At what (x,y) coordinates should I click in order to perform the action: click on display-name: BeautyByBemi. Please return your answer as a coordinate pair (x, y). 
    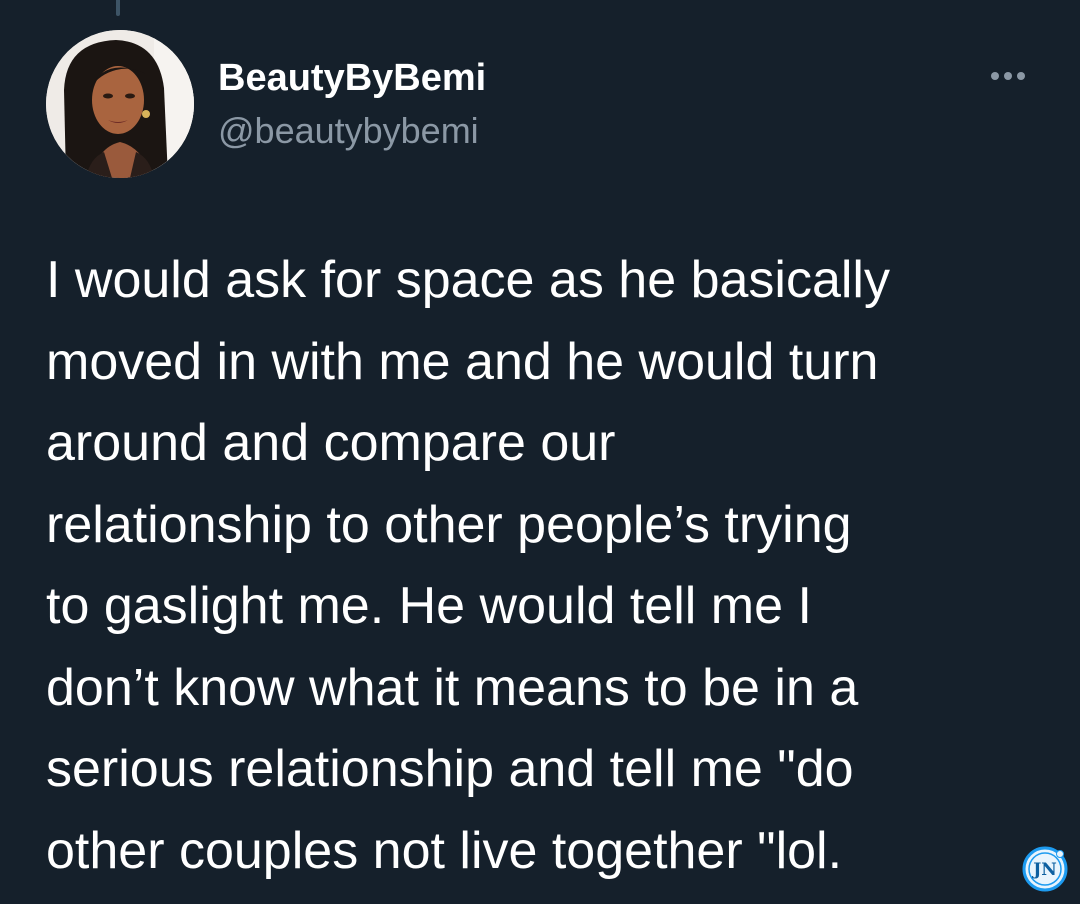
    Looking at the image, I should click on (352, 78).